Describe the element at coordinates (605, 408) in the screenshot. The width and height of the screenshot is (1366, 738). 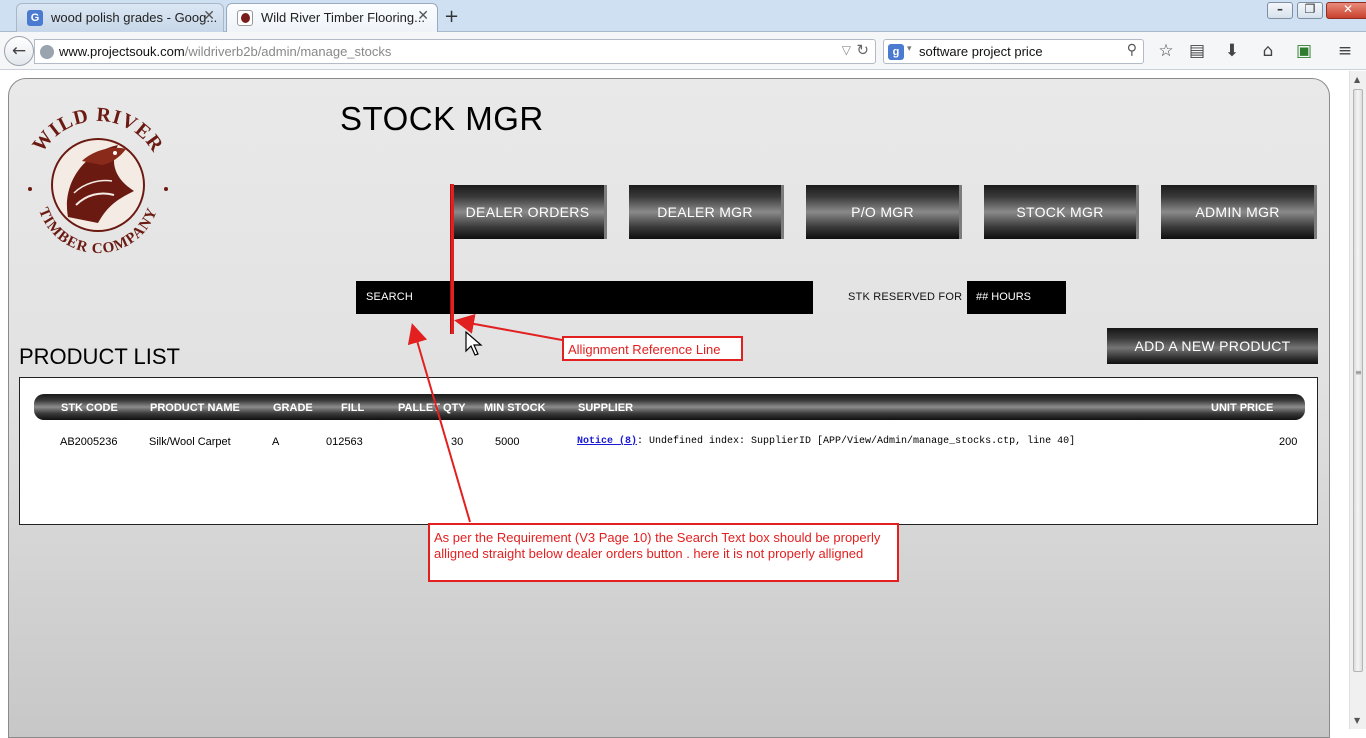
I see `column-header: SUPPLIER` at that location.